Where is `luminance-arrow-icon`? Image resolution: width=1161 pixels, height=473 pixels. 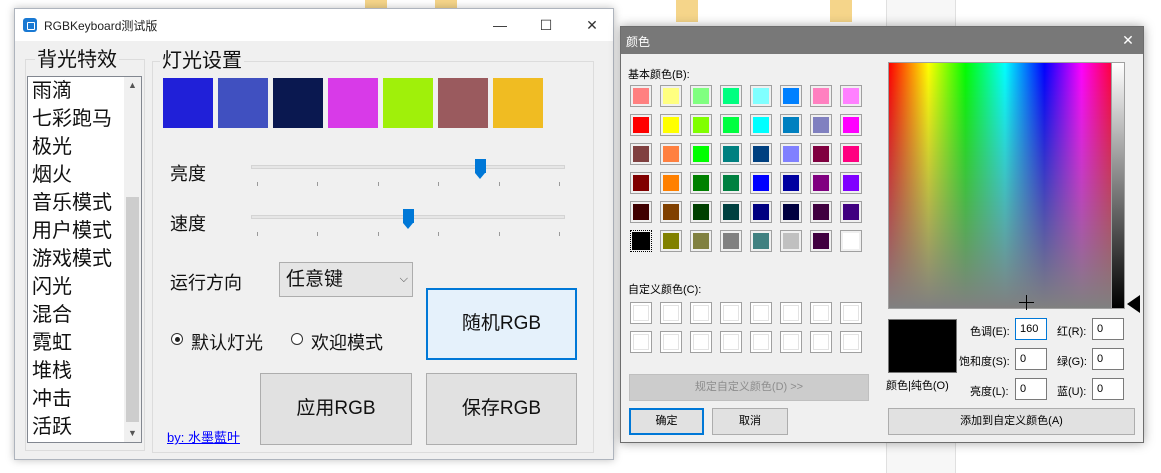
luminance-arrow-icon is located at coordinates (1133, 304).